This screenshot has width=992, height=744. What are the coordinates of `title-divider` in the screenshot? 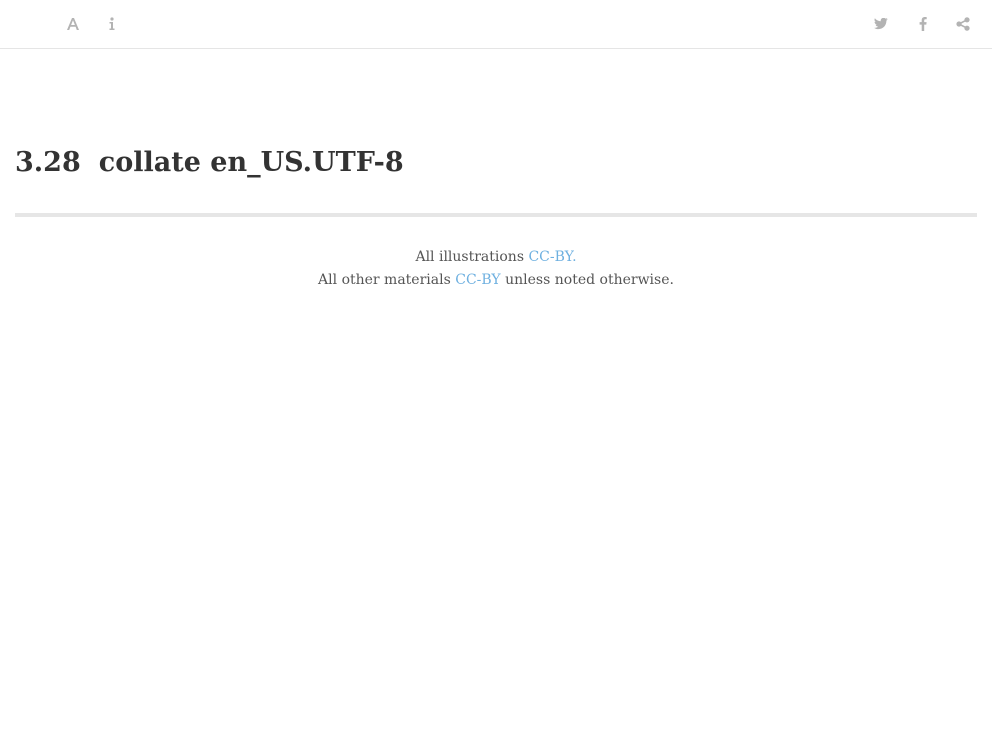 It's located at (496, 215).